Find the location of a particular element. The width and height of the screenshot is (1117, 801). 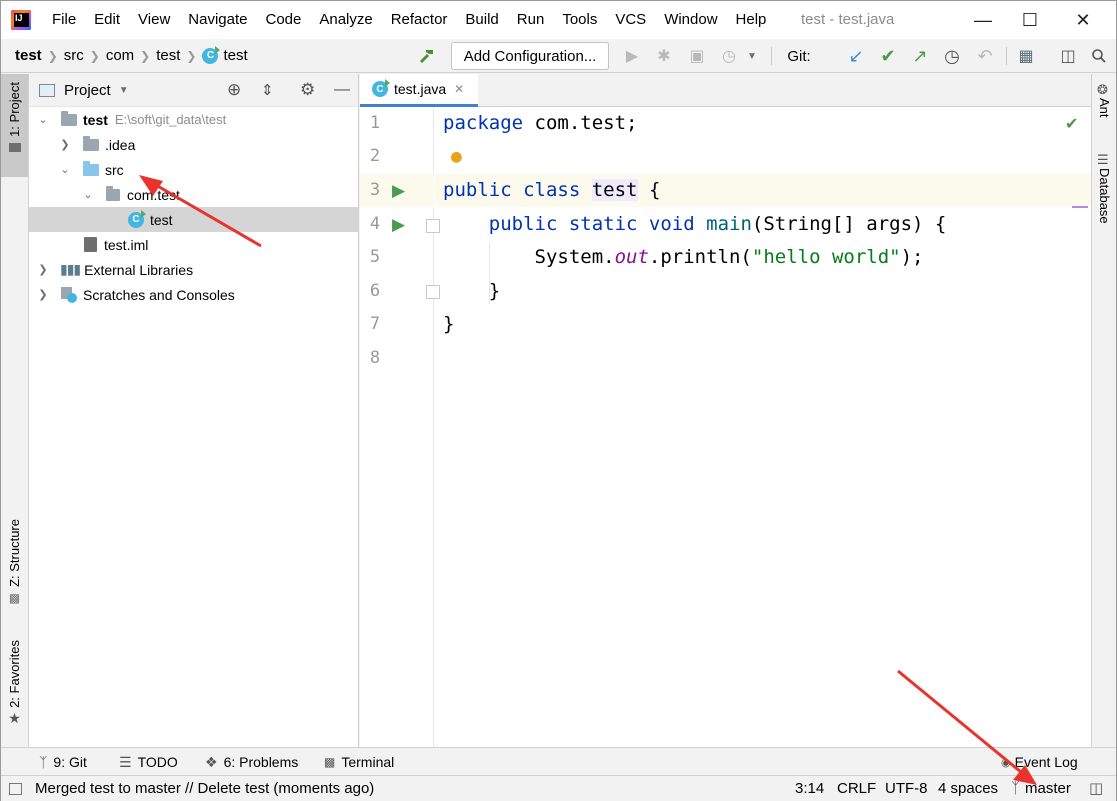

tab-structure: Z: Structure ▩ is located at coordinates (14, 569).